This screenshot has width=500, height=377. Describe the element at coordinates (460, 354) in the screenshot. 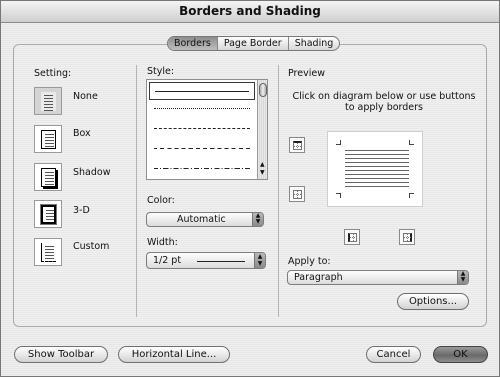

I see `ok-button: OK` at that location.